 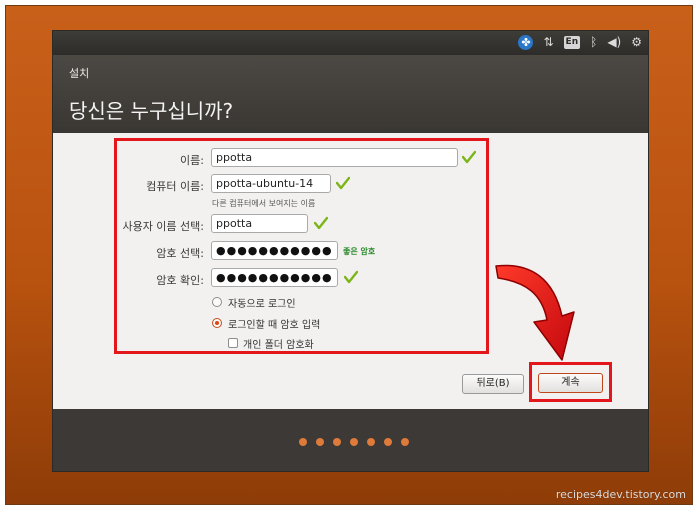 What do you see at coordinates (350, 94) in the screenshot?
I see `installer-header: 설치 당신은 누구십니까?` at bounding box center [350, 94].